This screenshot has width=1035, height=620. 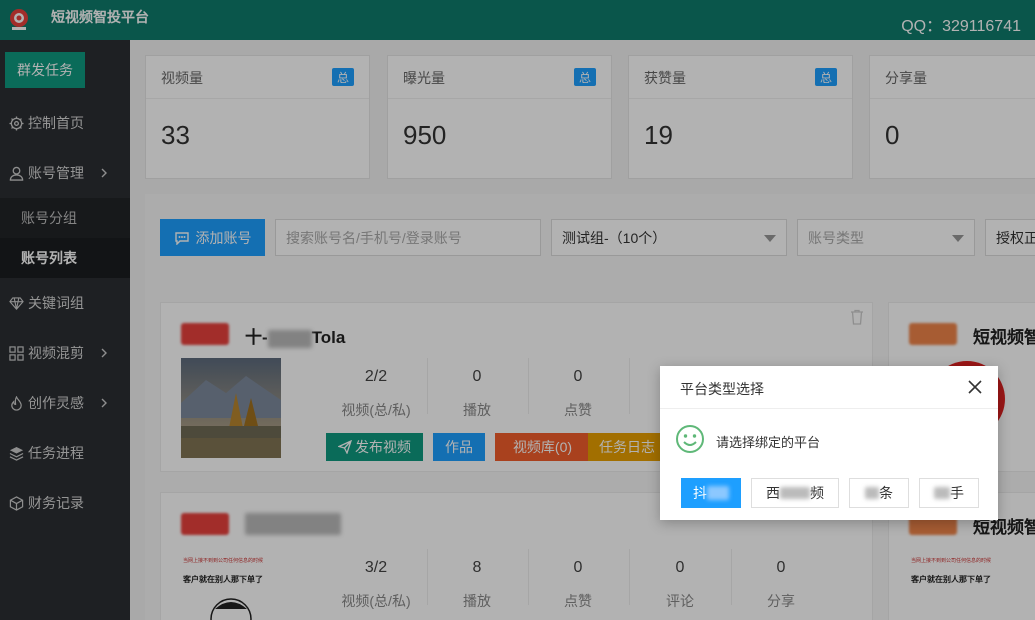 What do you see at coordinates (773, 493) in the screenshot?
I see `platform-button-label: 西` at bounding box center [773, 493].